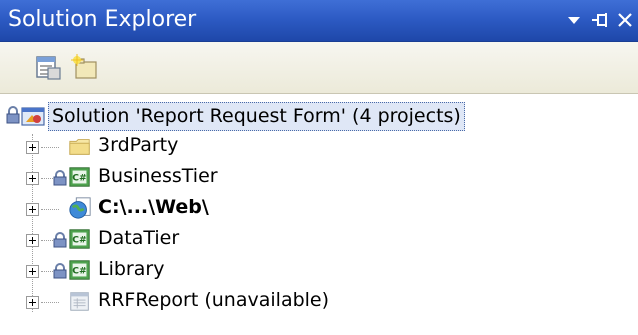 The width and height of the screenshot is (638, 335). I want to click on tree-node-label: 3rdParty, so click(138, 145).